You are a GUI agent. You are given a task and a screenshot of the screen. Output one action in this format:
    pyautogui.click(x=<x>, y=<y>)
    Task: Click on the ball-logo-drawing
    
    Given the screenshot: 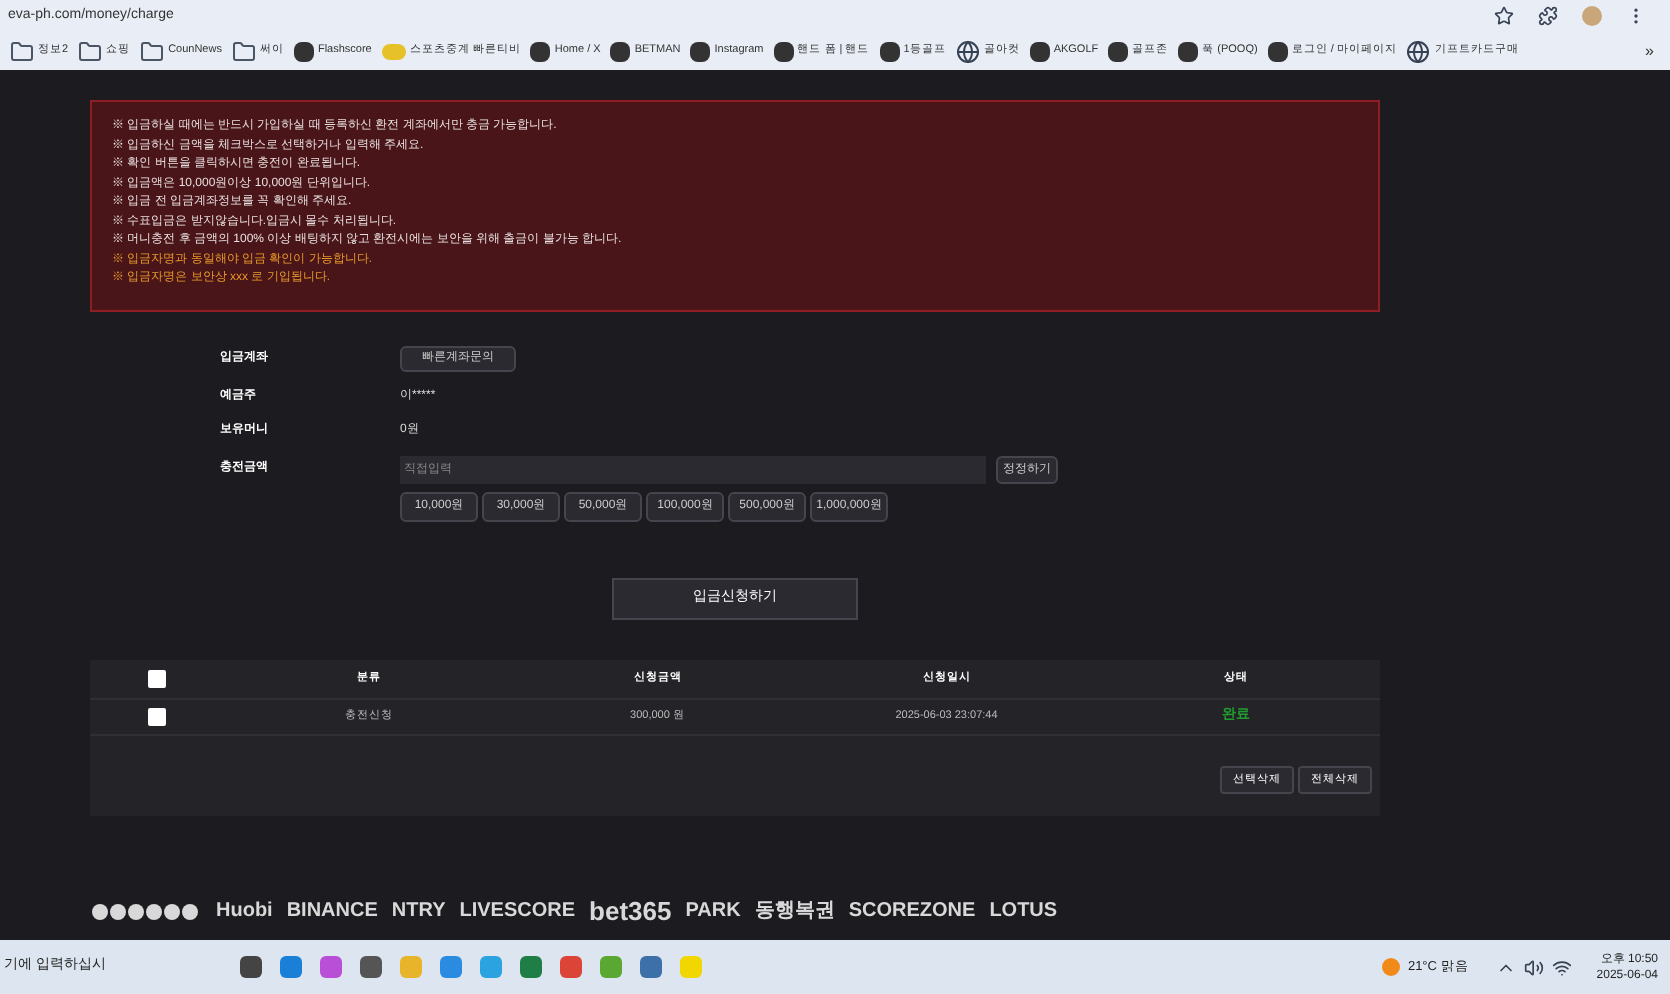 What is the action you would take?
    pyautogui.click(x=146, y=911)
    